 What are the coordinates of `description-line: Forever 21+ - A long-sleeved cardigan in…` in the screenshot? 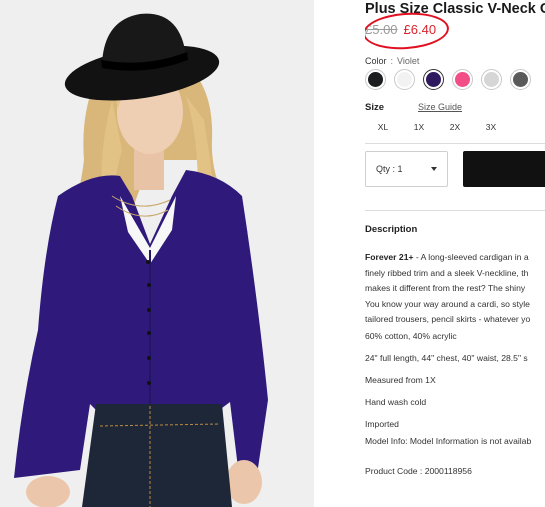 It's located at (447, 257).